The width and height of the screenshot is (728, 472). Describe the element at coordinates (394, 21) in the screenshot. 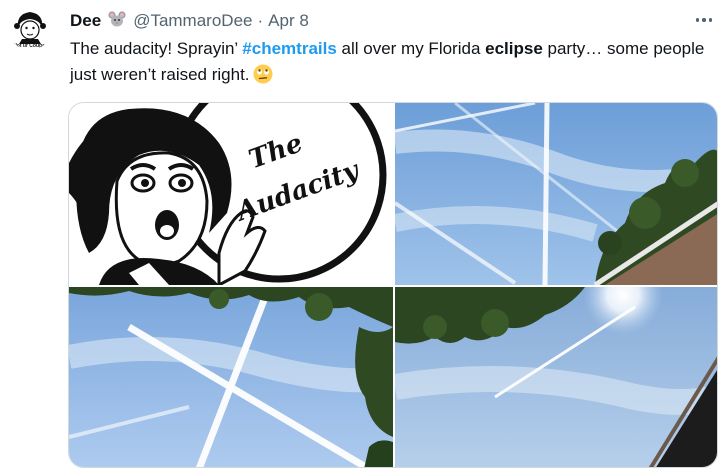

I see `tweet-header: Dee @TammaroDee · Apr 8` at that location.